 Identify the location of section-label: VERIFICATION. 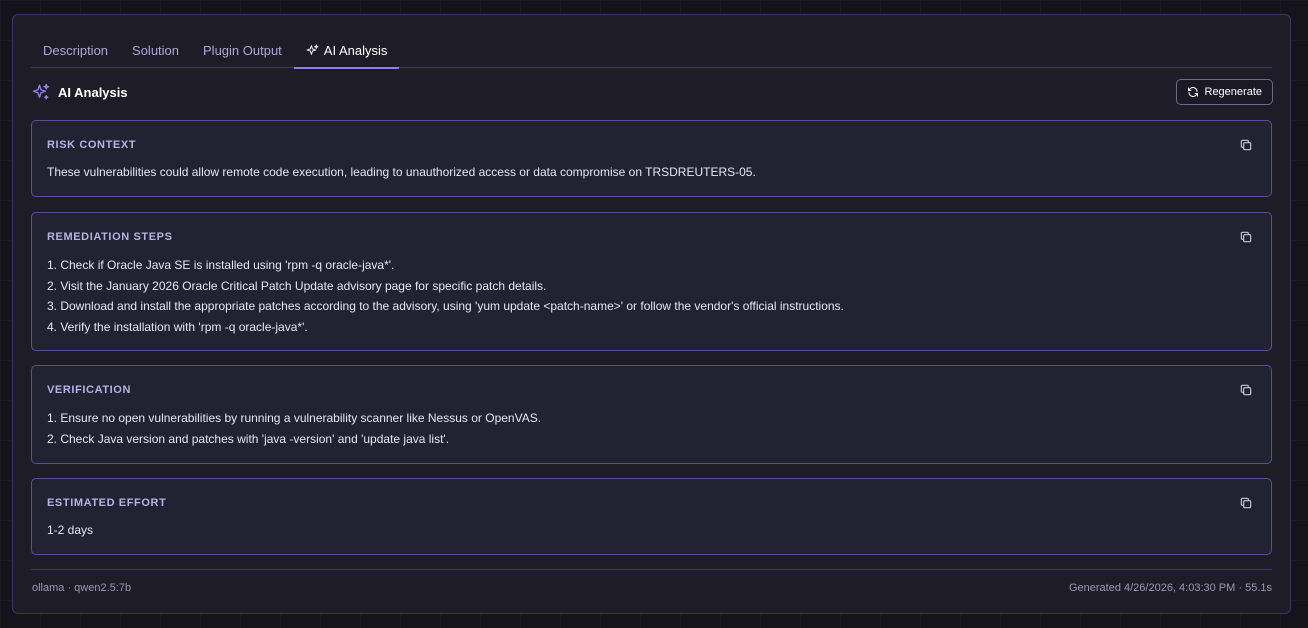
(89, 390).